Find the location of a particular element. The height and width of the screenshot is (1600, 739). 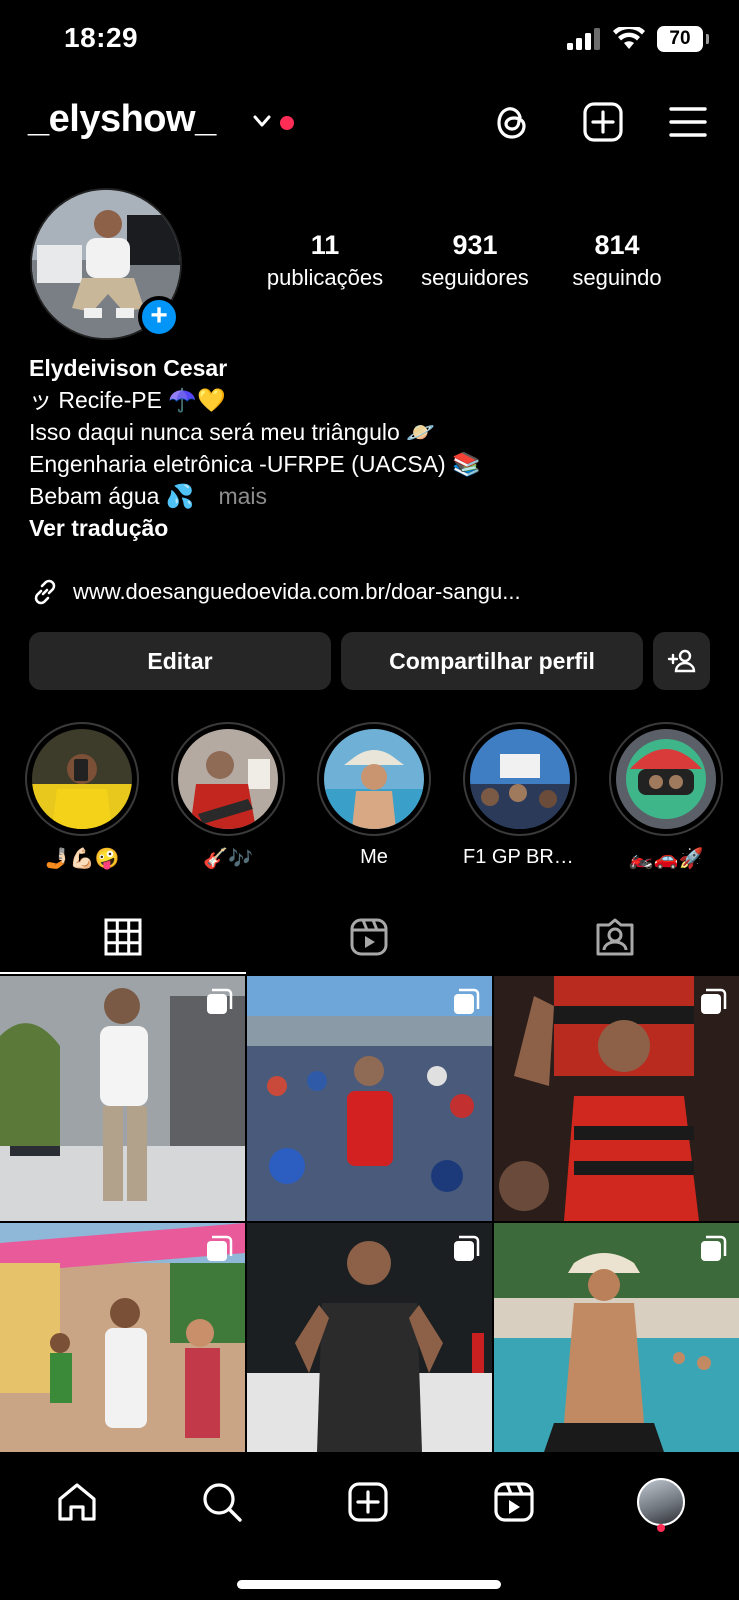

reels-nav-icon is located at coordinates (514, 1502).